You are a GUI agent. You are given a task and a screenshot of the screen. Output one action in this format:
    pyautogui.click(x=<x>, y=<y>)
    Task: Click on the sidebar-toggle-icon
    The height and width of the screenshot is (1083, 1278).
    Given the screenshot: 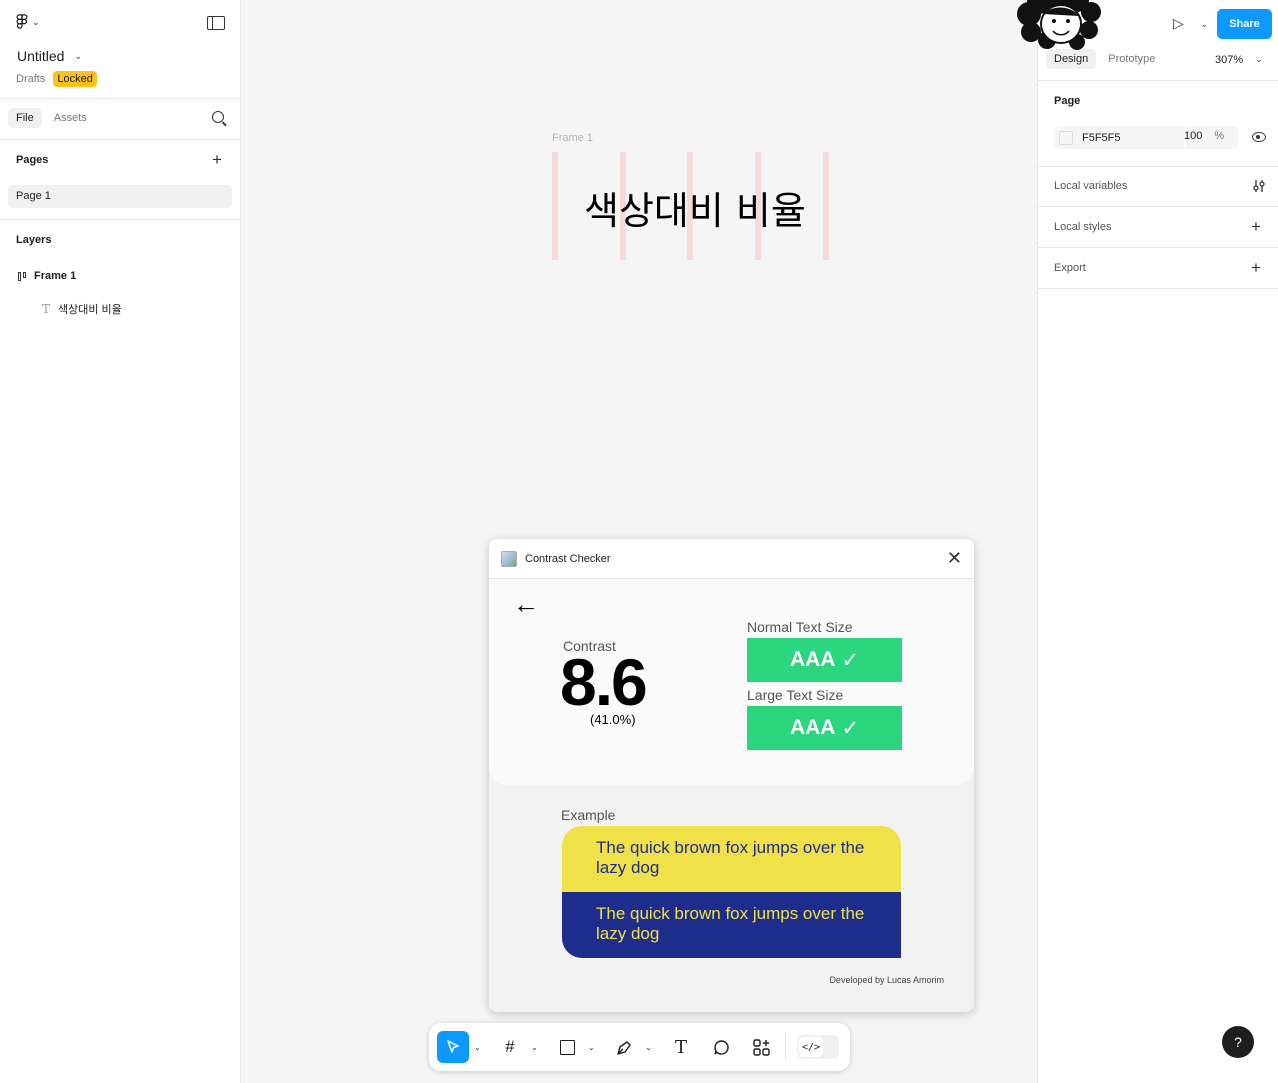 What is the action you would take?
    pyautogui.click(x=216, y=23)
    